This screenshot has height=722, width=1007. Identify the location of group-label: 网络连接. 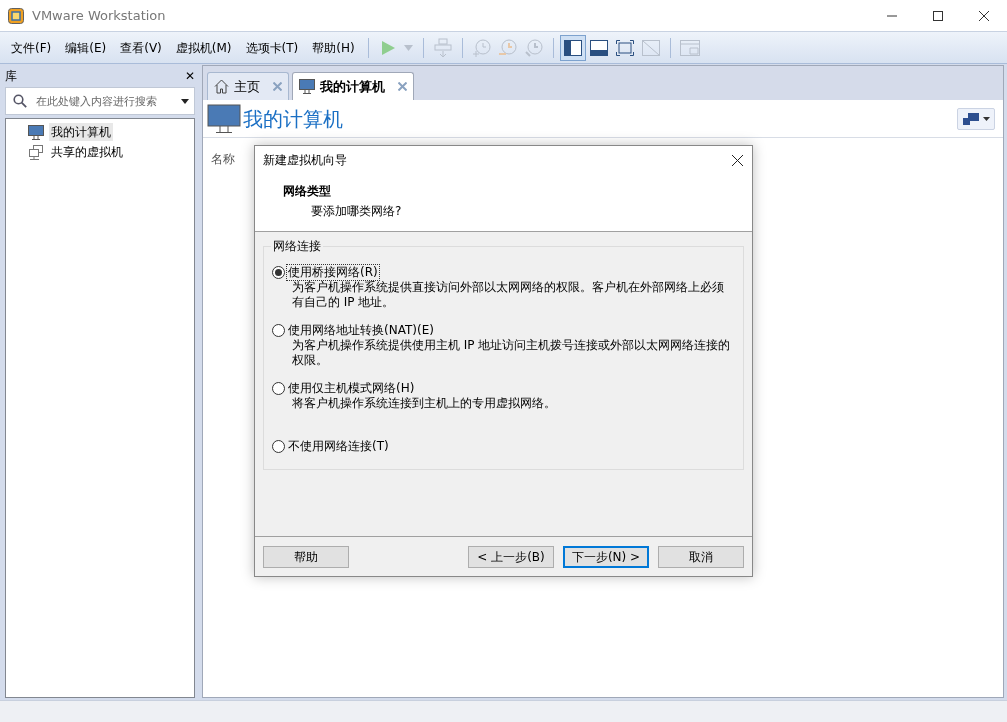
(297, 246).